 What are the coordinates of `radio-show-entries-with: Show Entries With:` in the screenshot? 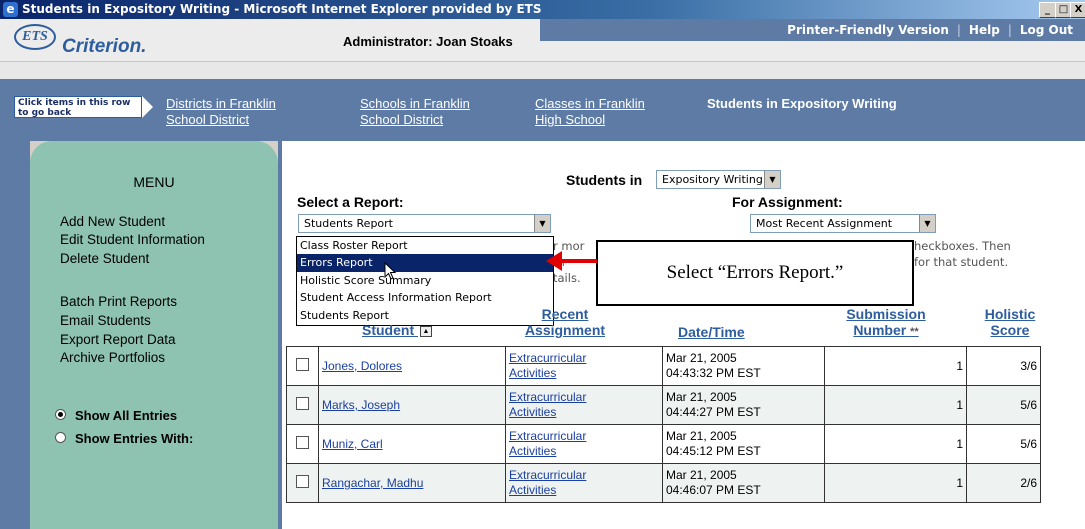 It's located at (124, 438).